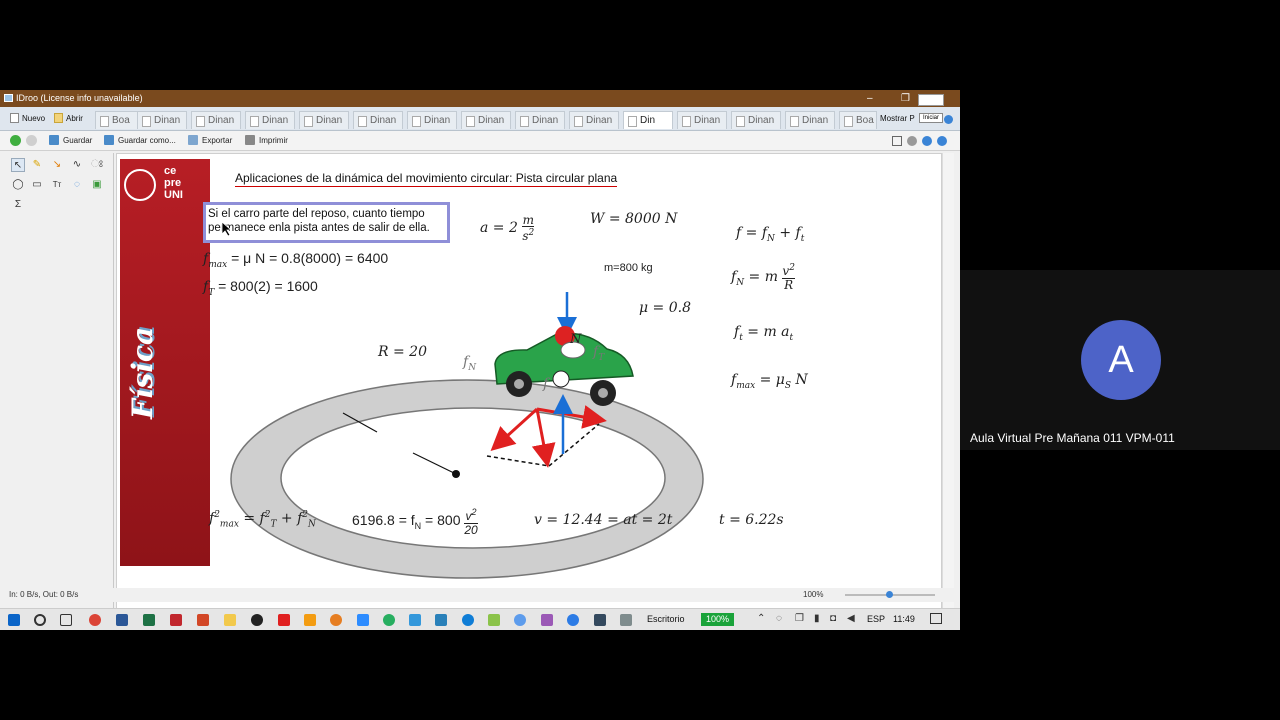  What do you see at coordinates (648, 120) in the screenshot?
I see `doc-tab-active: Din` at bounding box center [648, 120].